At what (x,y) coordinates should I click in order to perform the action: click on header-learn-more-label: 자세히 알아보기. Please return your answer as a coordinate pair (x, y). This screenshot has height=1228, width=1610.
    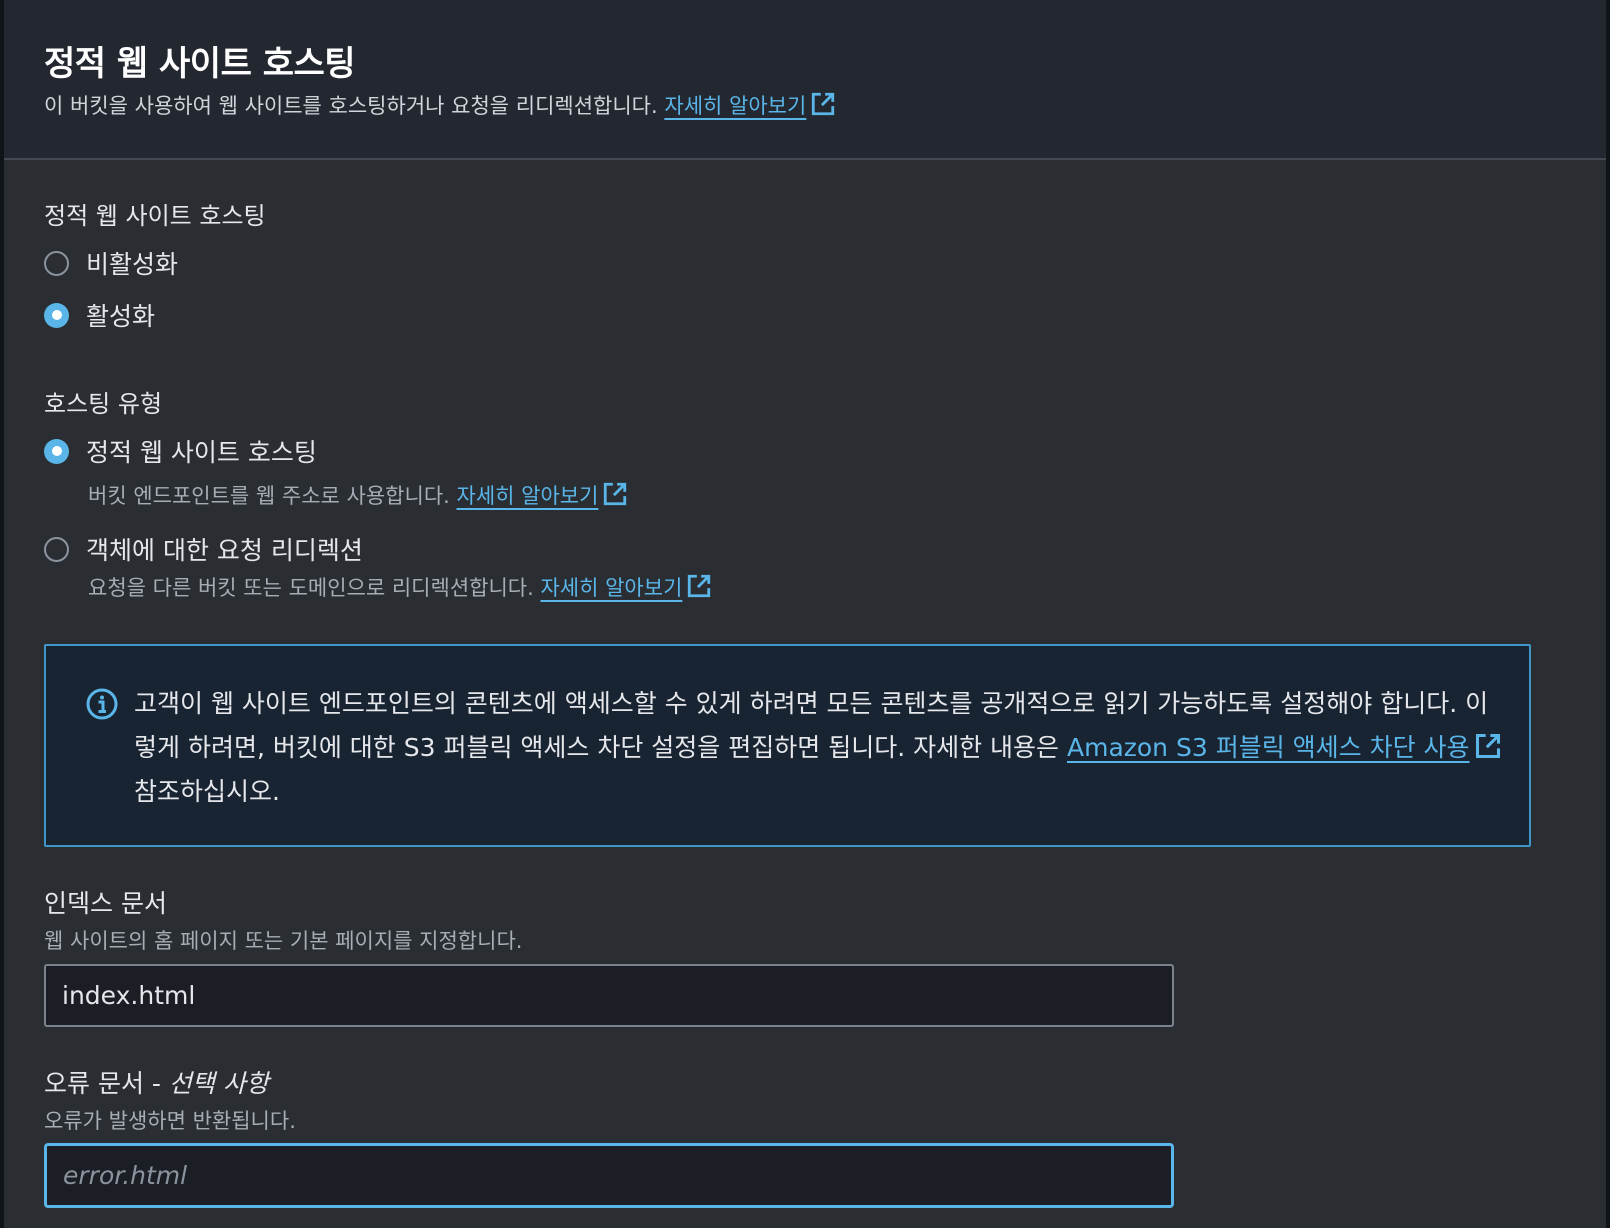
    Looking at the image, I should click on (735, 106).